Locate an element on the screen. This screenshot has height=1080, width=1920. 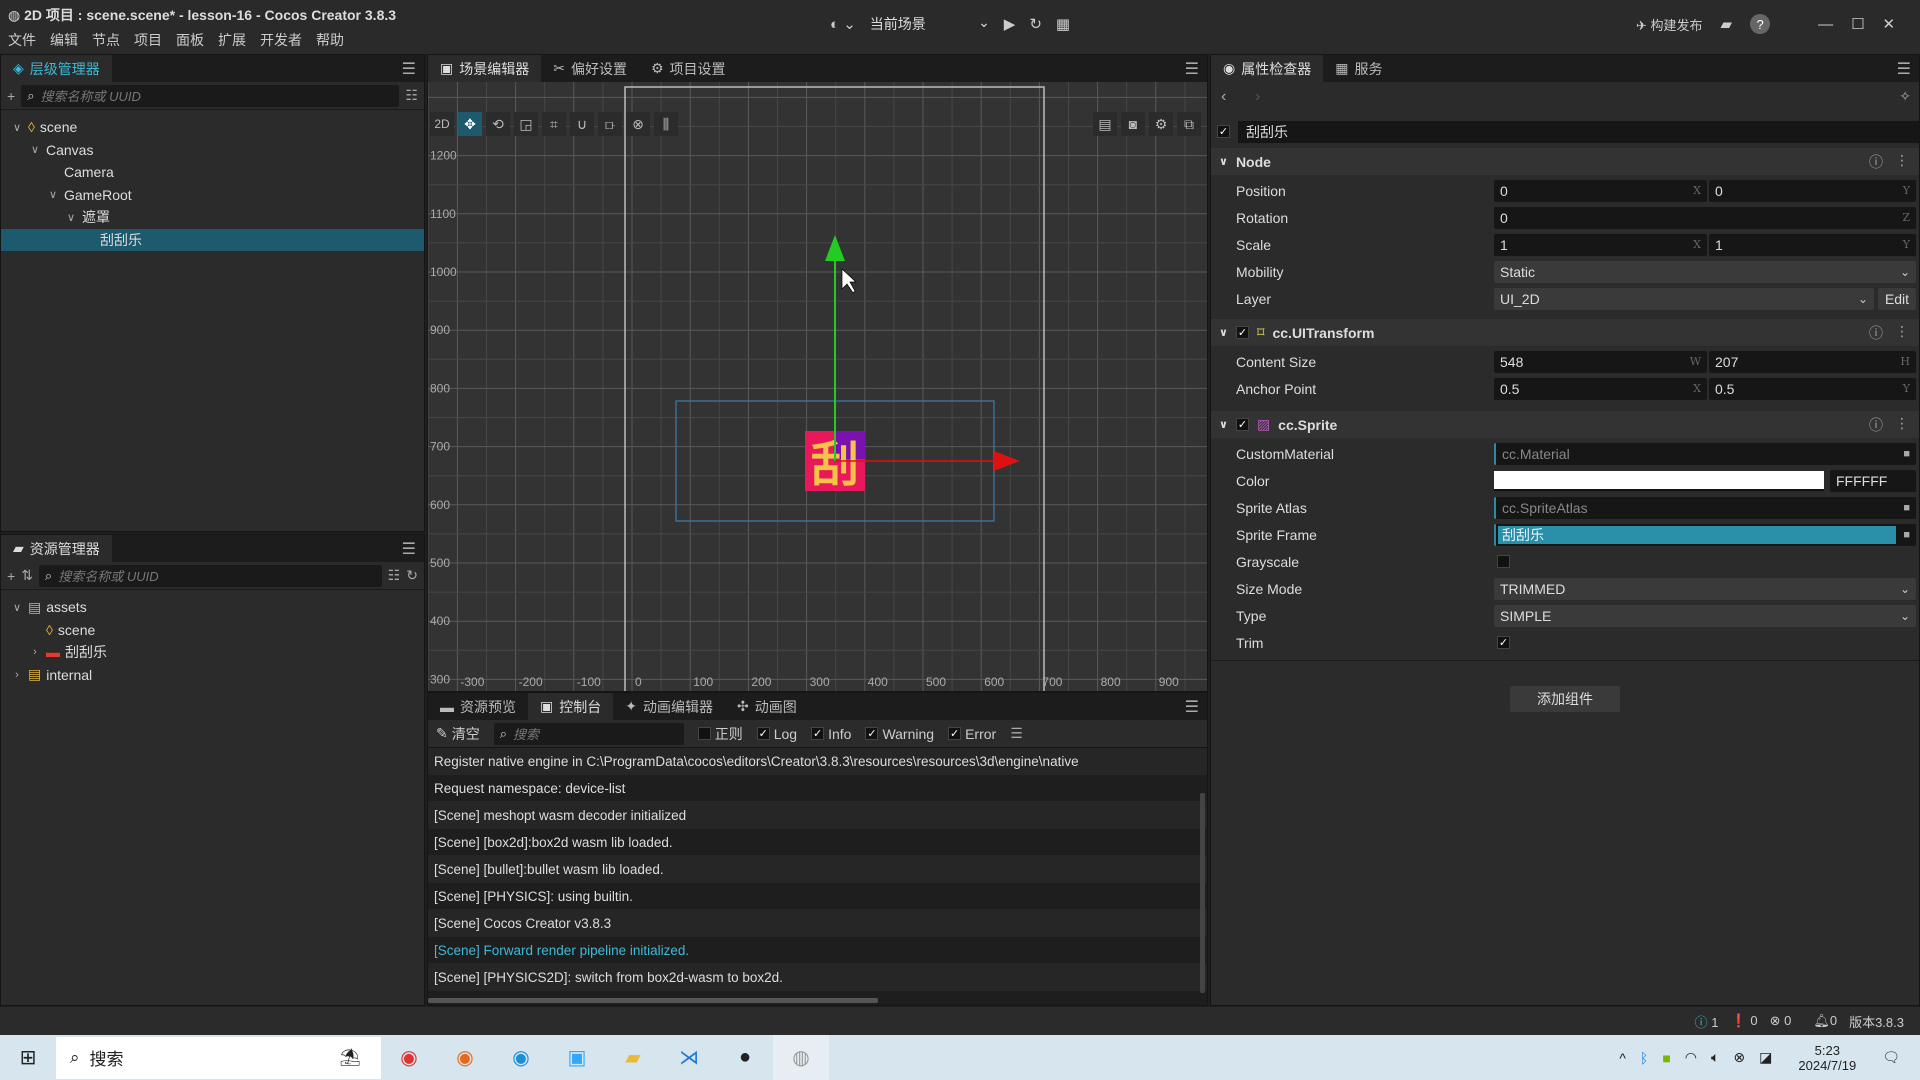
tree-item: 刮刮乐 is located at coordinates (212, 239).